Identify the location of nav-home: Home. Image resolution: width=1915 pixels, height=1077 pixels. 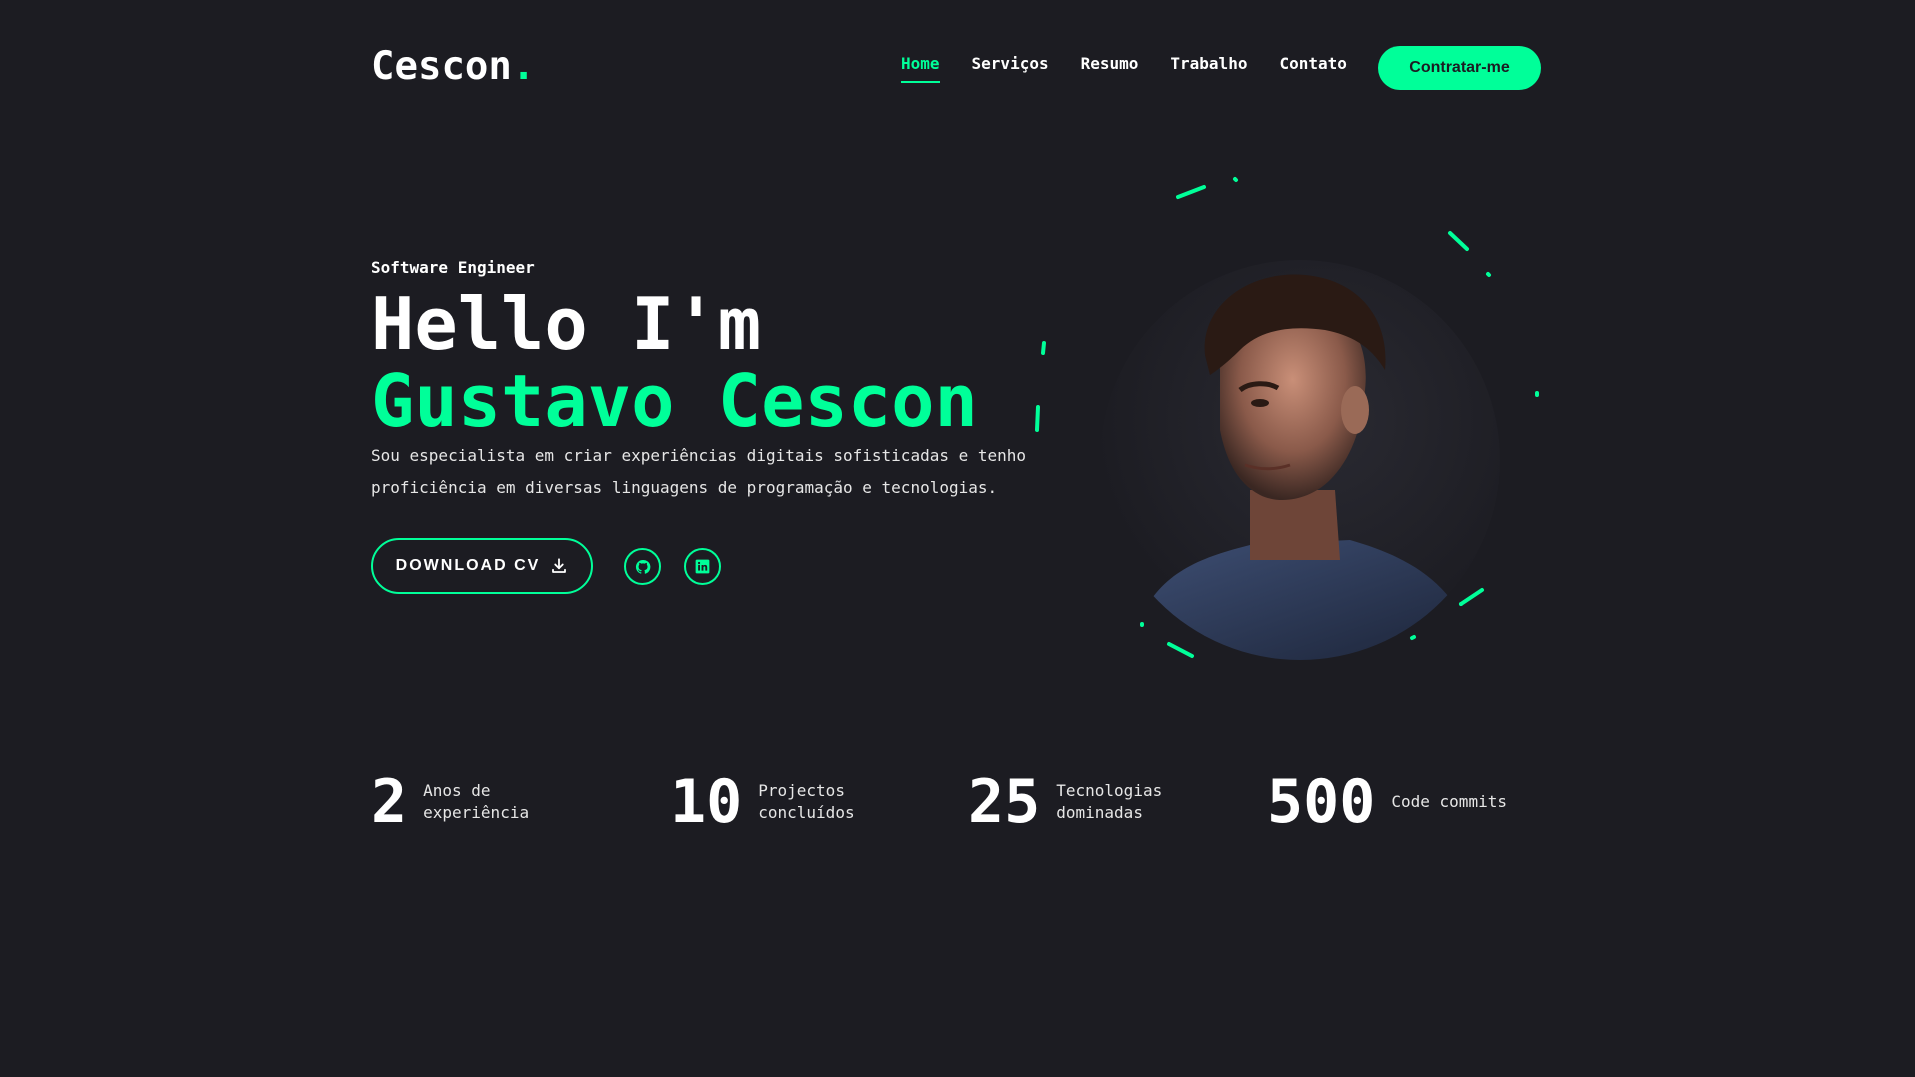
(920, 68).